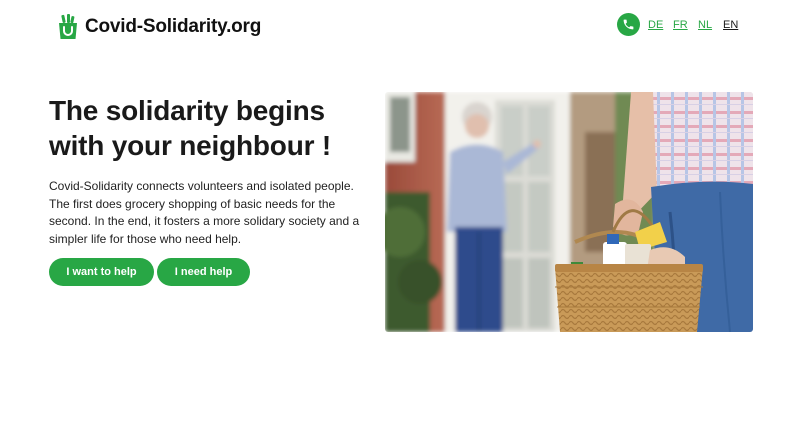 This screenshot has height=443, width=800. Describe the element at coordinates (705, 25) in the screenshot. I see `language-link-nl: NL` at that location.